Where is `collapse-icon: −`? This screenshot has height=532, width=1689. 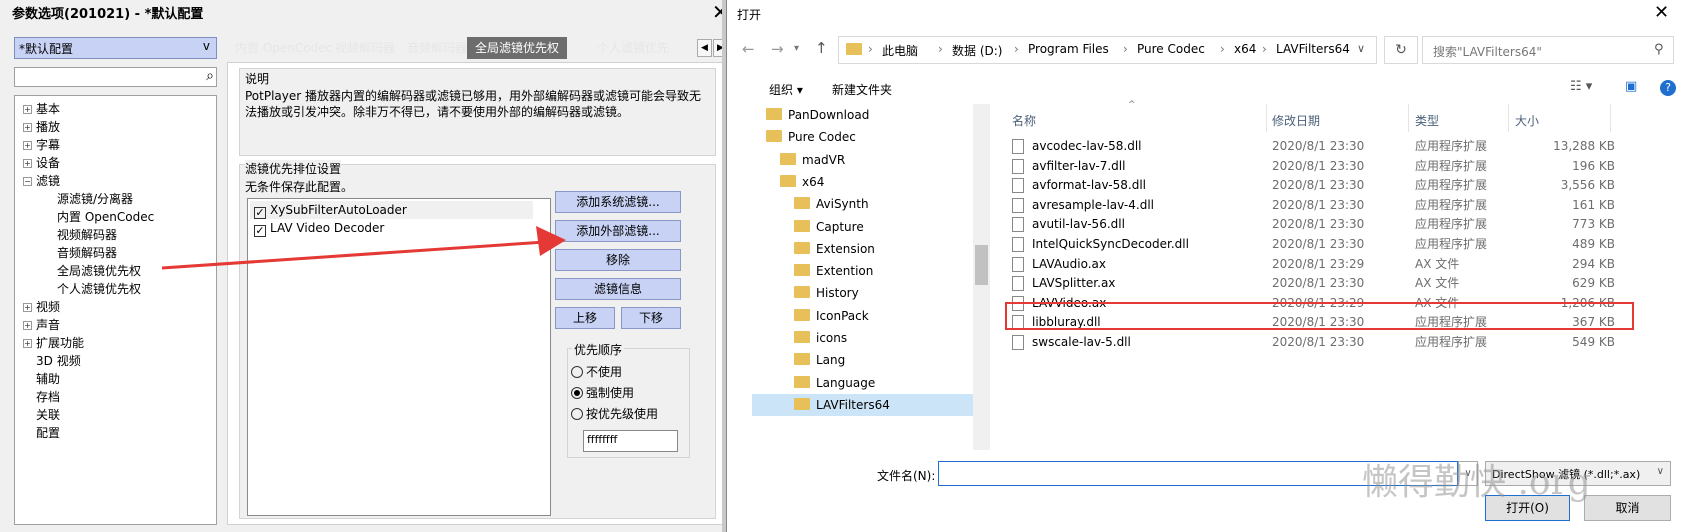
collapse-icon: − is located at coordinates (27, 181).